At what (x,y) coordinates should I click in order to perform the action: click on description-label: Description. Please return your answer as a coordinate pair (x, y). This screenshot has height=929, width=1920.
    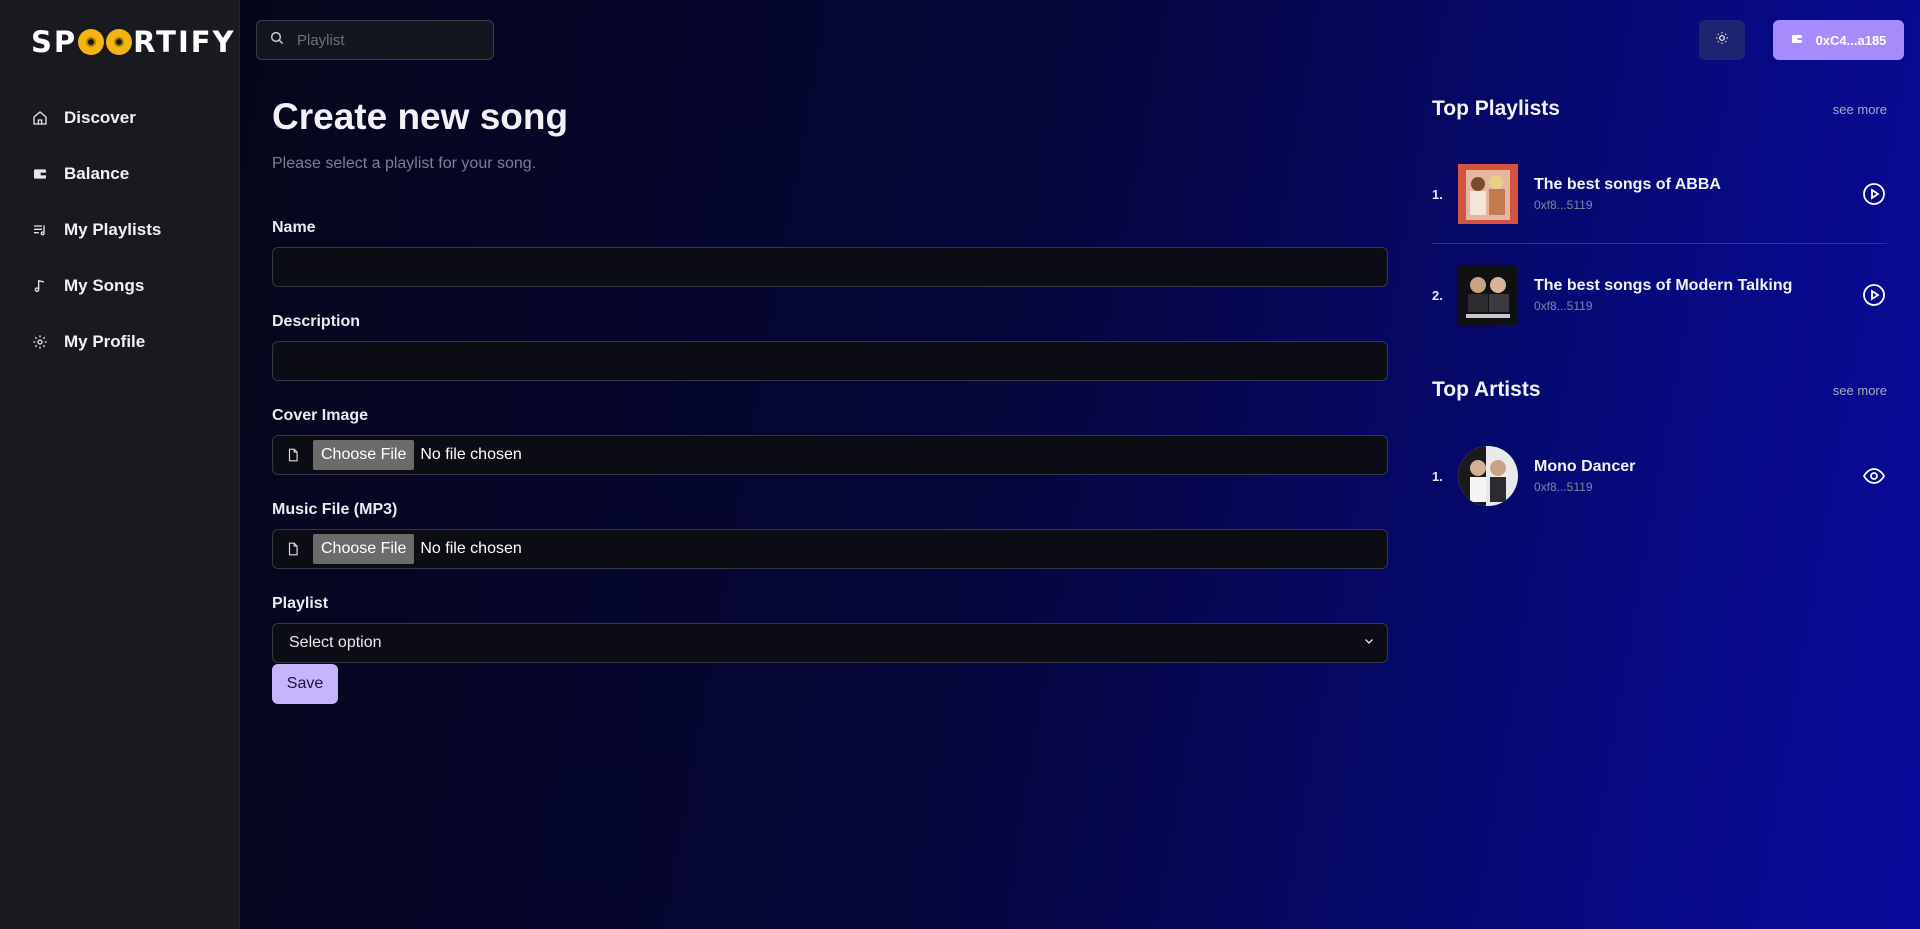
    Looking at the image, I should click on (316, 321).